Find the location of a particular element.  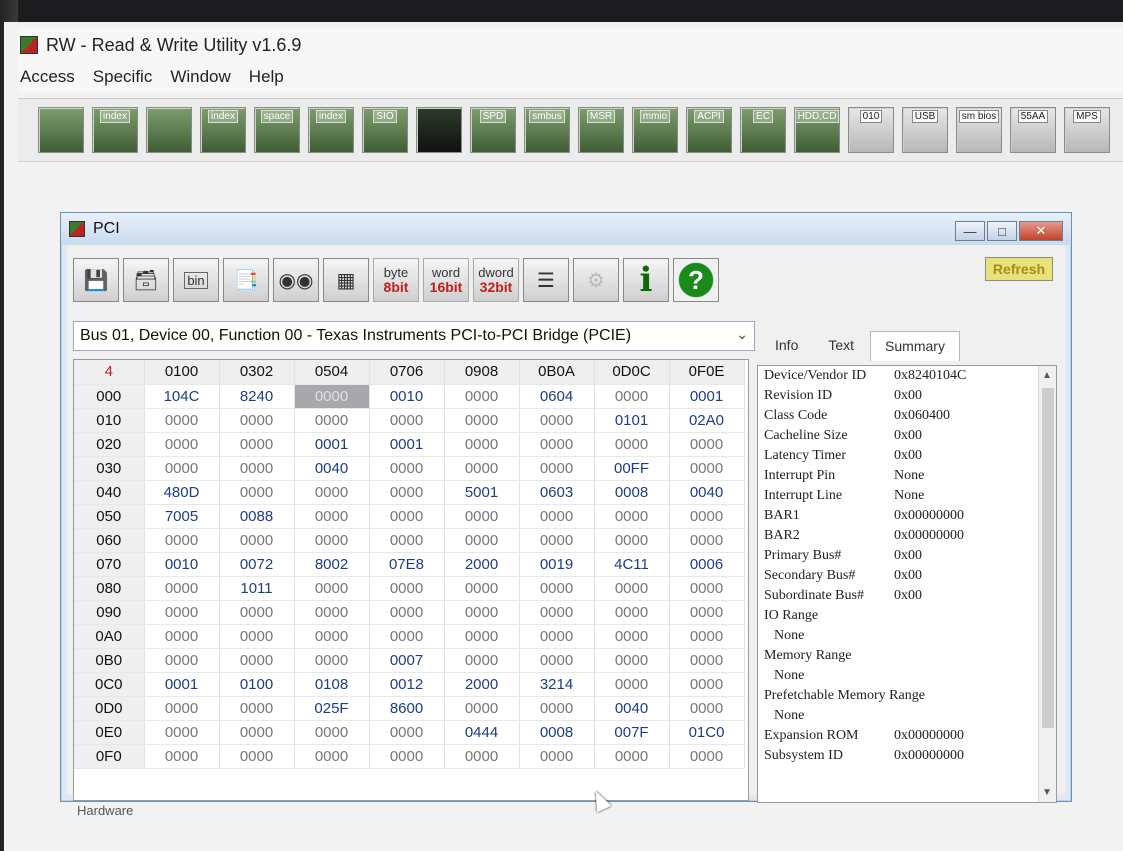

waveform-icon is located at coordinates (439, 130).